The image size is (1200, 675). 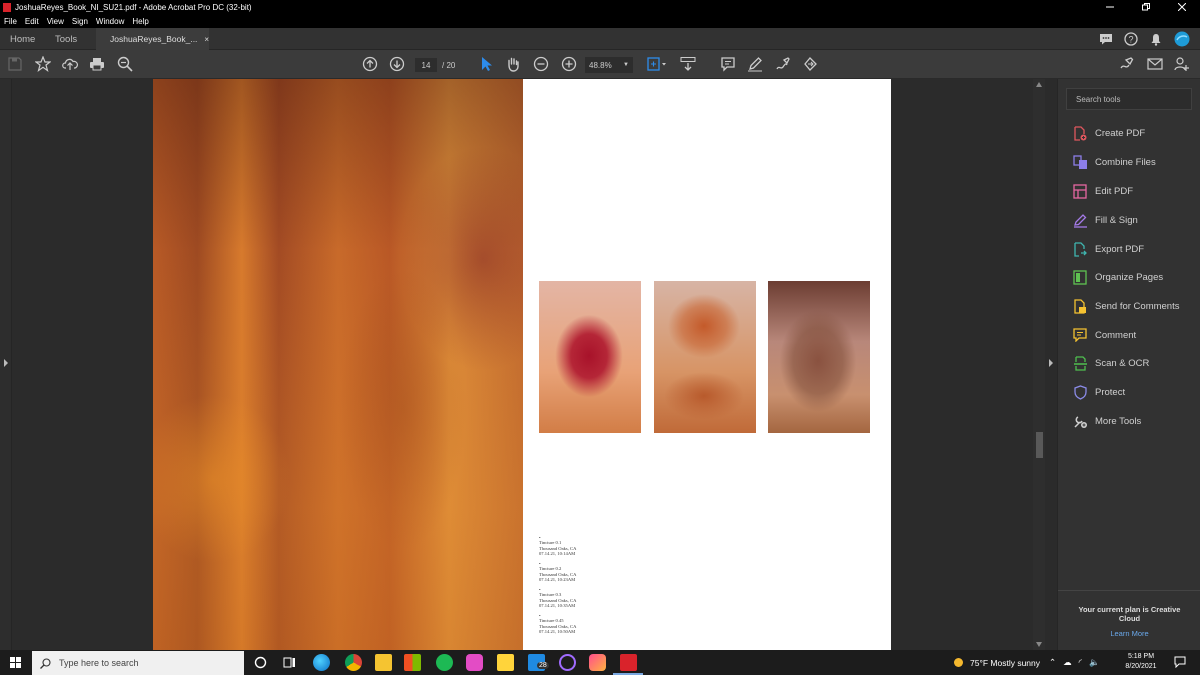 I want to click on tool-organize-pages: Organize Pages, so click(x=1135, y=277).